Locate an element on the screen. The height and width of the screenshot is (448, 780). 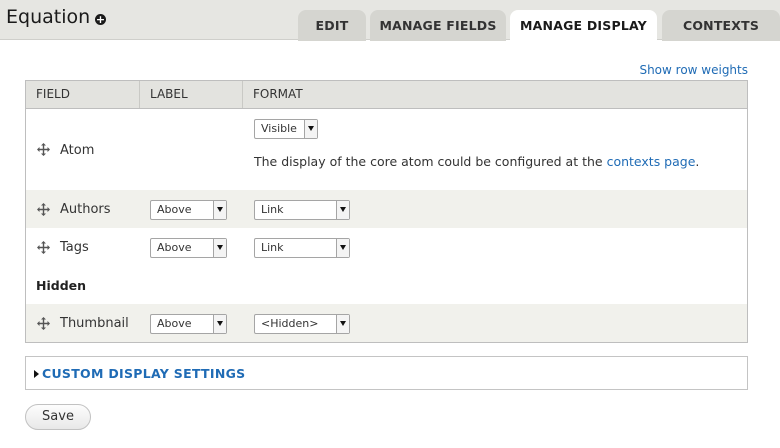
show-row-weights-link: Show row weights is located at coordinates (693, 70).